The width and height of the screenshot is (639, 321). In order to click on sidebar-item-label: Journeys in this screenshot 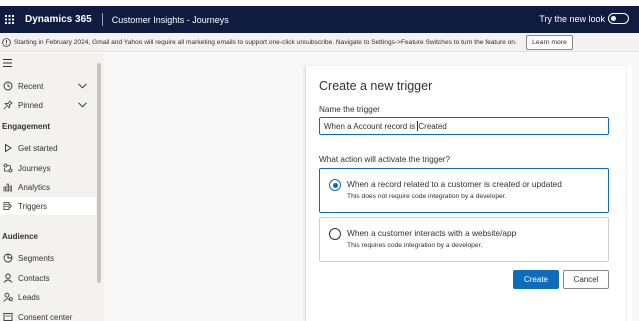, I will do `click(34, 168)`.